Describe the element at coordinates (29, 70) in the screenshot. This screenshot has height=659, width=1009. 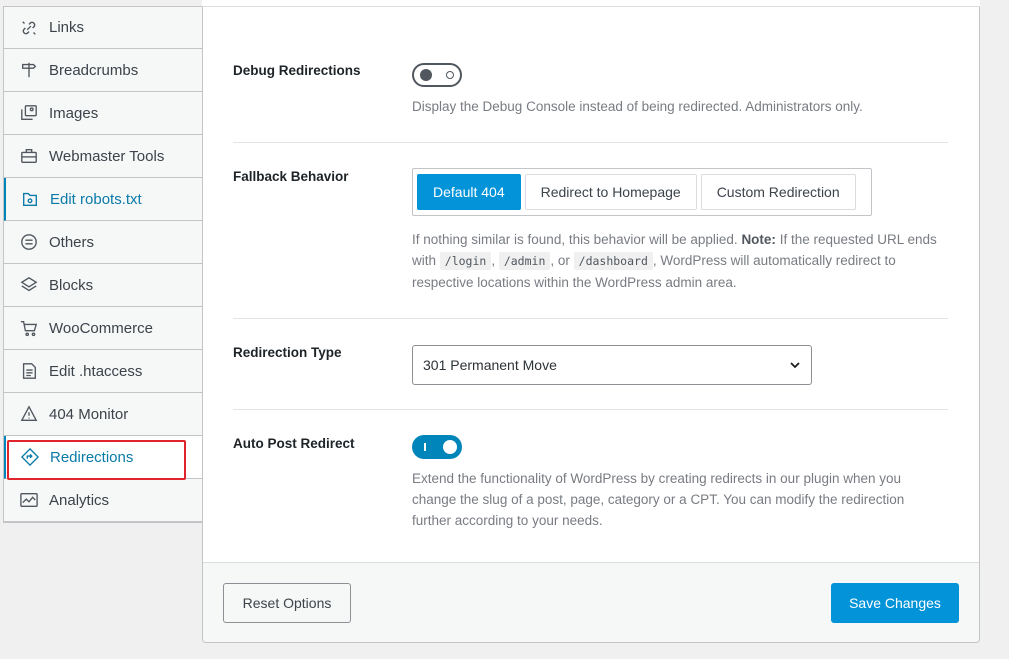
I see `signpost-icon` at that location.